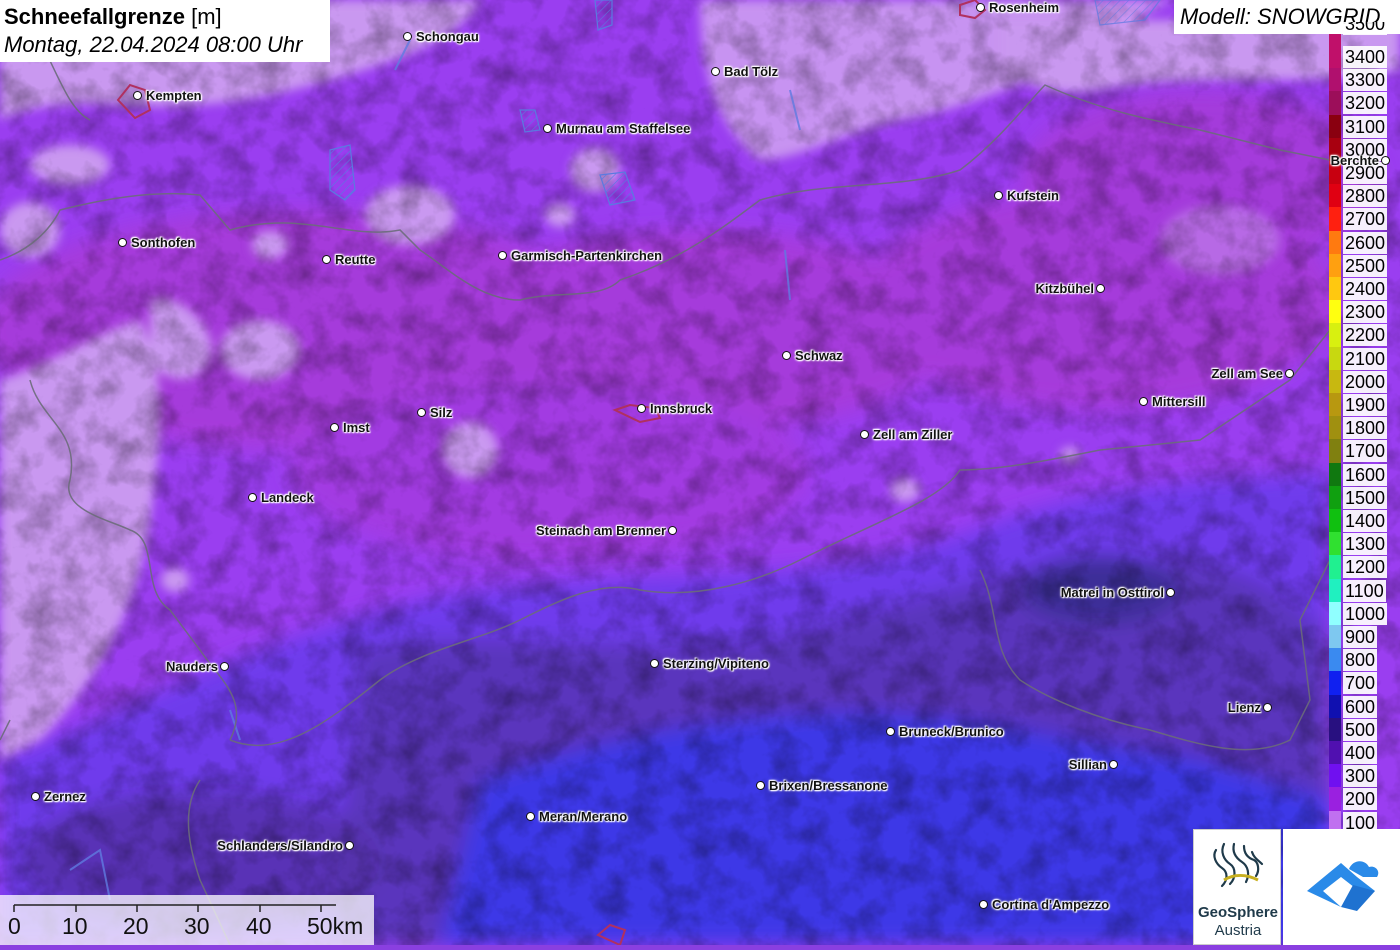  What do you see at coordinates (1179, 401) in the screenshot?
I see `city-label: Mittersill` at bounding box center [1179, 401].